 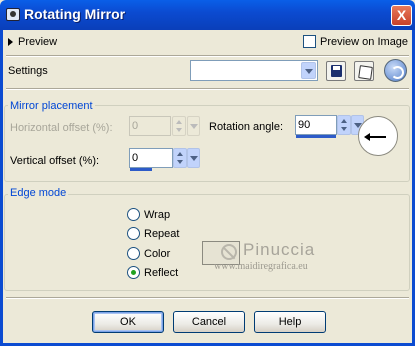 What do you see at coordinates (61, 128) in the screenshot?
I see `horizontal-offset-label: Horizontal offset (%):` at bounding box center [61, 128].